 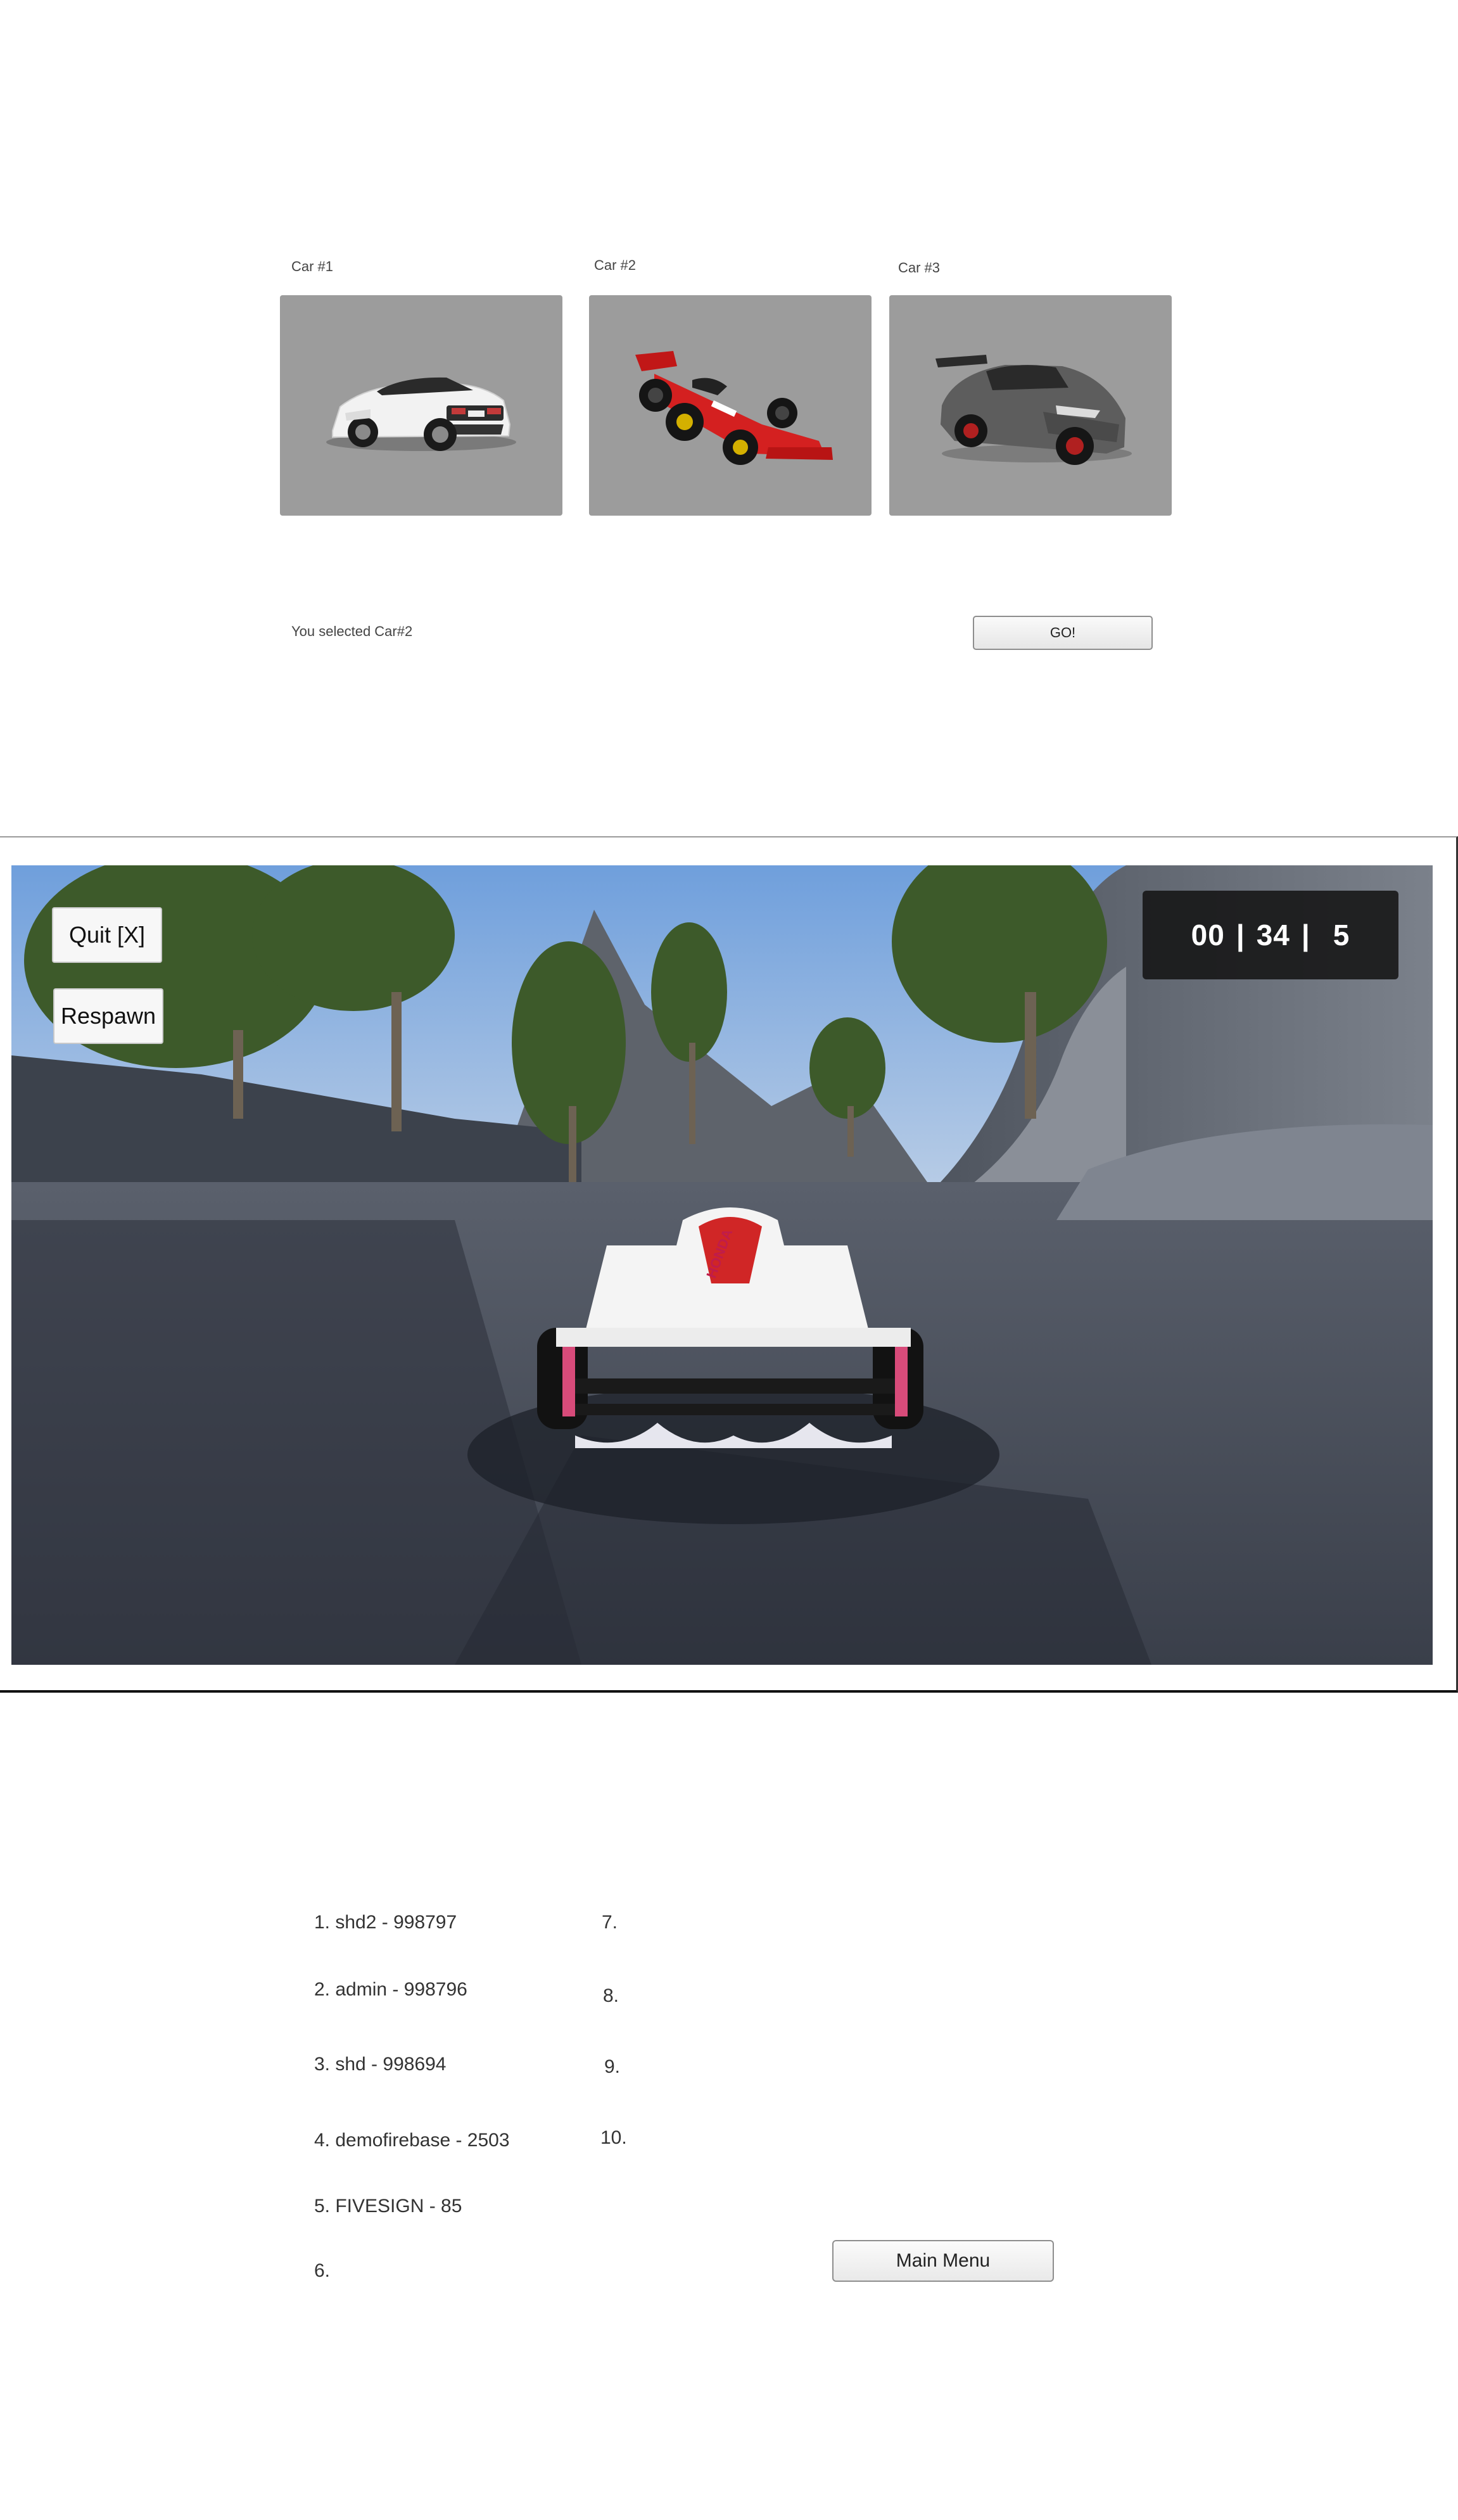 I want to click on selection-status: You selected Car#2, so click(x=352, y=631).